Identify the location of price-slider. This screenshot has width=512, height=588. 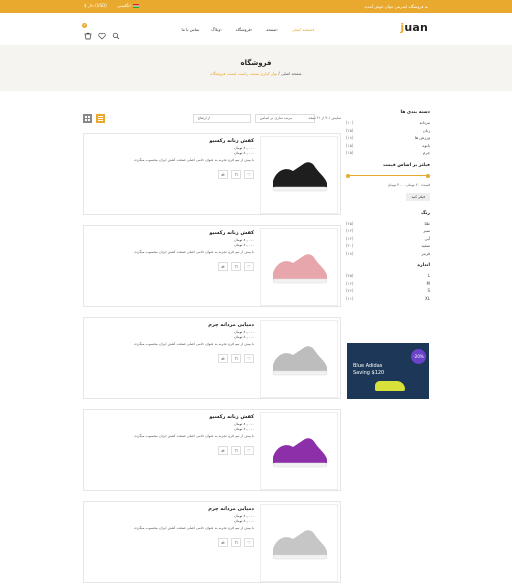
(388, 175).